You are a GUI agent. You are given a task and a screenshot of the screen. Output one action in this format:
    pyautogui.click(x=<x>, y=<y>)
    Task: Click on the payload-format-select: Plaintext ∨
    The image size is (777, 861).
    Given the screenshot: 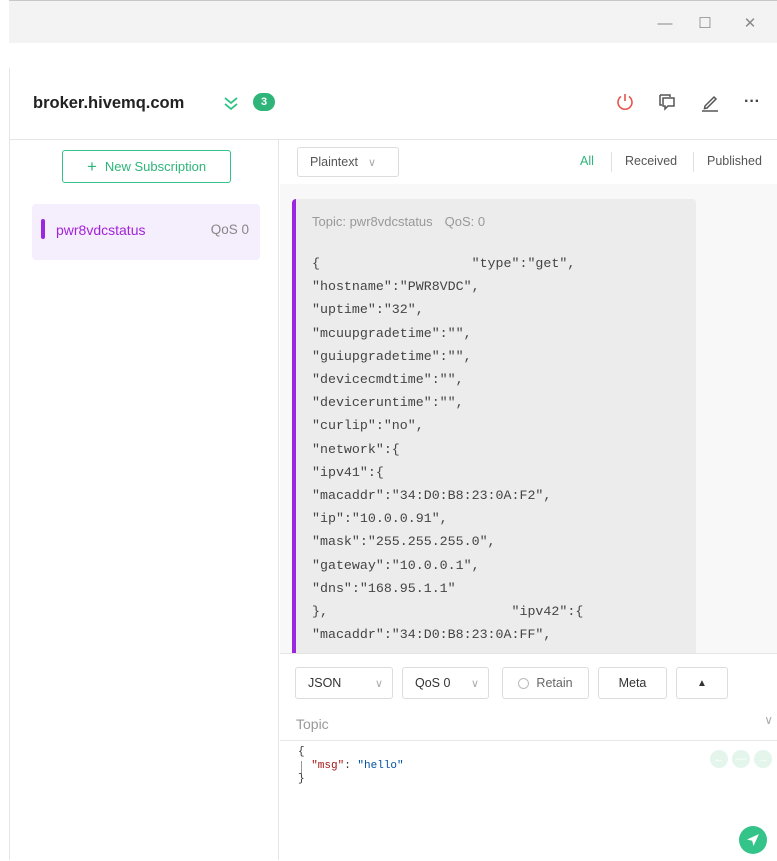 What is the action you would take?
    pyautogui.click(x=348, y=162)
    